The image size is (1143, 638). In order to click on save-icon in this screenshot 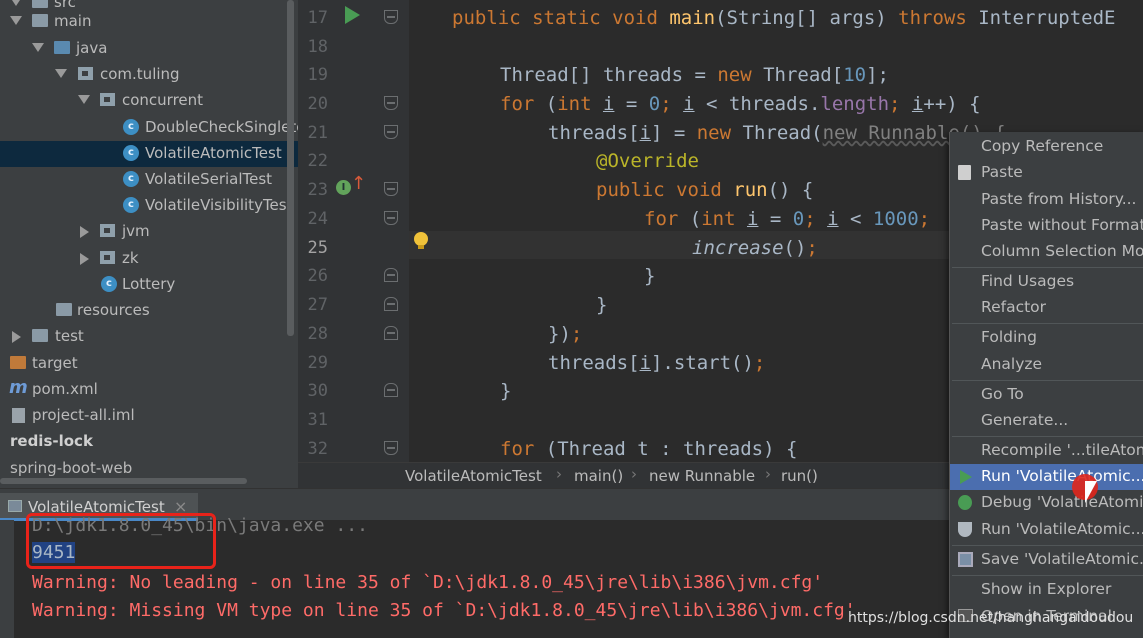, I will do `click(965, 559)`.